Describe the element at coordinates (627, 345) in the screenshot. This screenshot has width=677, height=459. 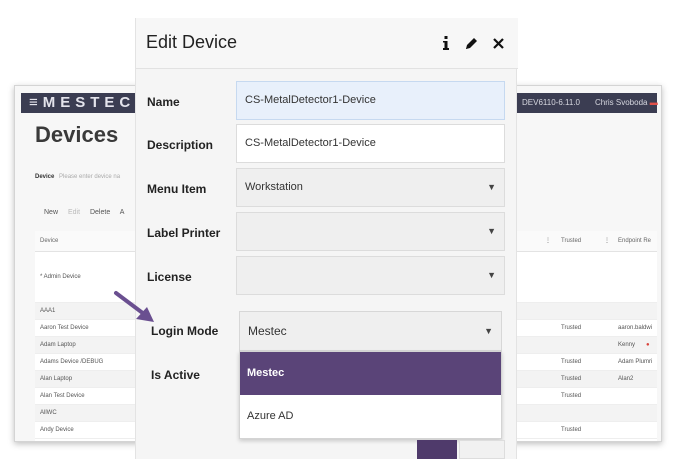
I see `endpoint-cell: Kenny` at that location.